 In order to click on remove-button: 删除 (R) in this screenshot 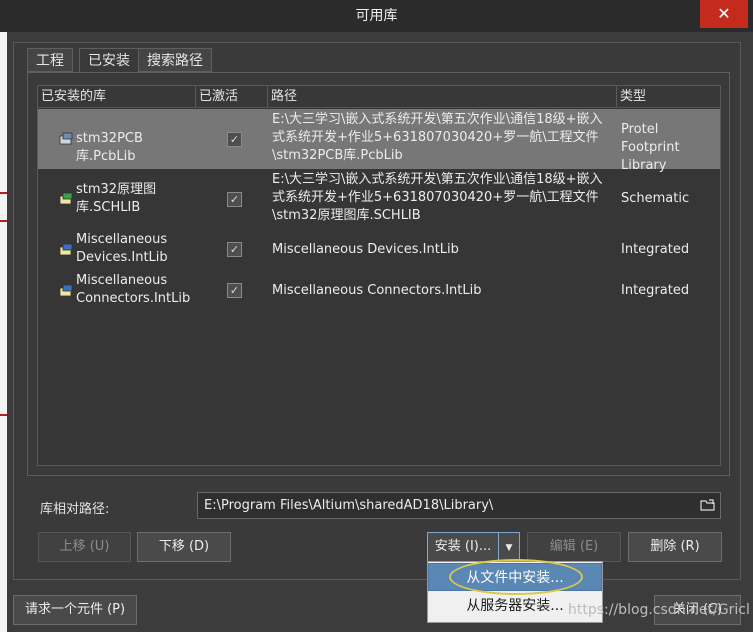, I will do `click(675, 547)`.